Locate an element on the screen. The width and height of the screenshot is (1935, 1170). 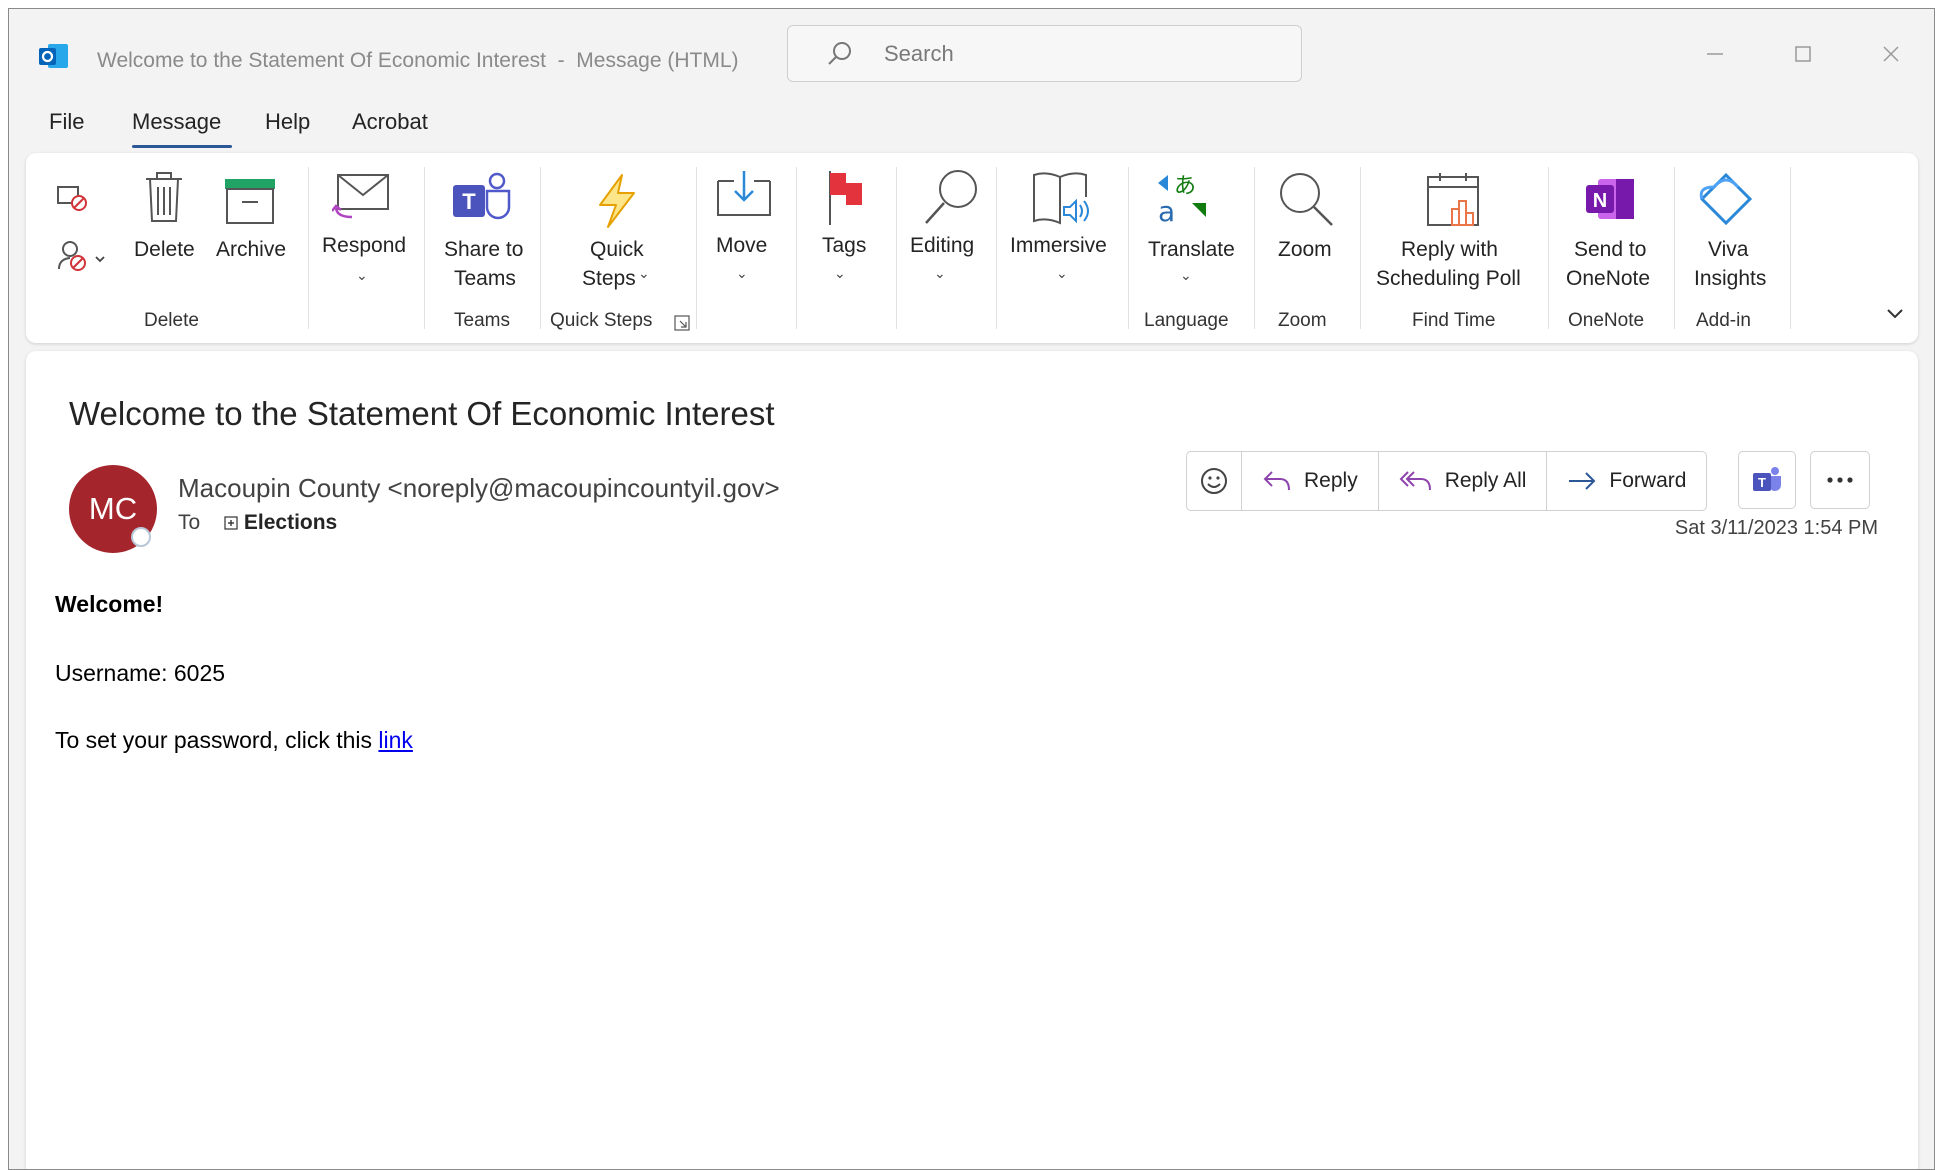
message-actions: Reply Reply All Forward is located at coordinates (1447, 481).